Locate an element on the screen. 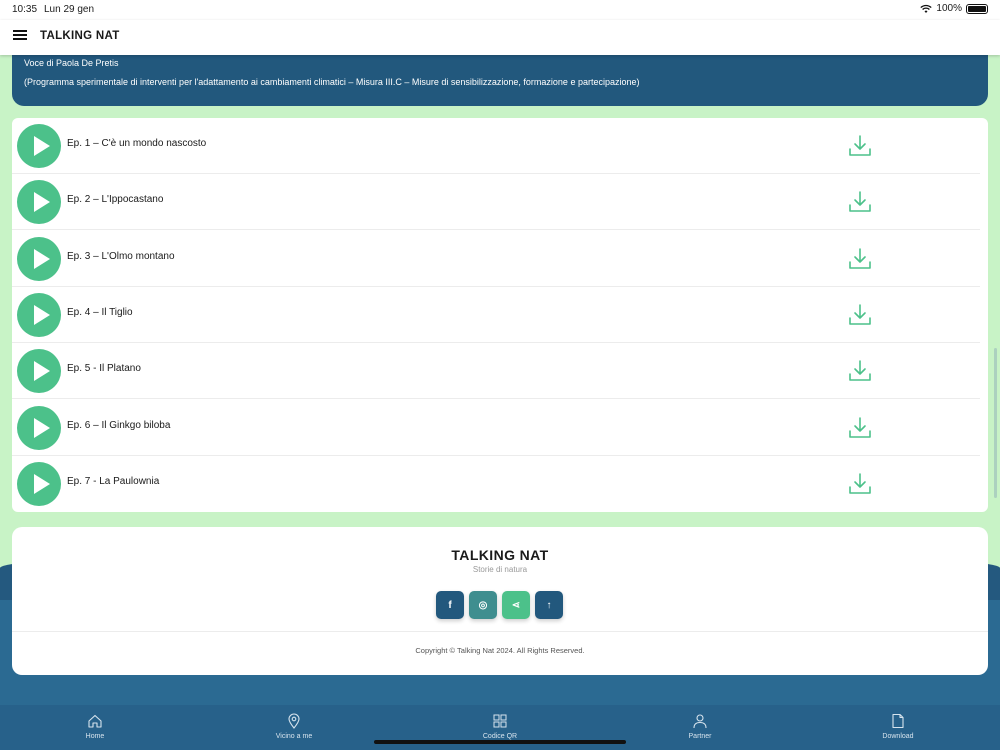 The image size is (1000, 750). home-indicator is located at coordinates (500, 742).